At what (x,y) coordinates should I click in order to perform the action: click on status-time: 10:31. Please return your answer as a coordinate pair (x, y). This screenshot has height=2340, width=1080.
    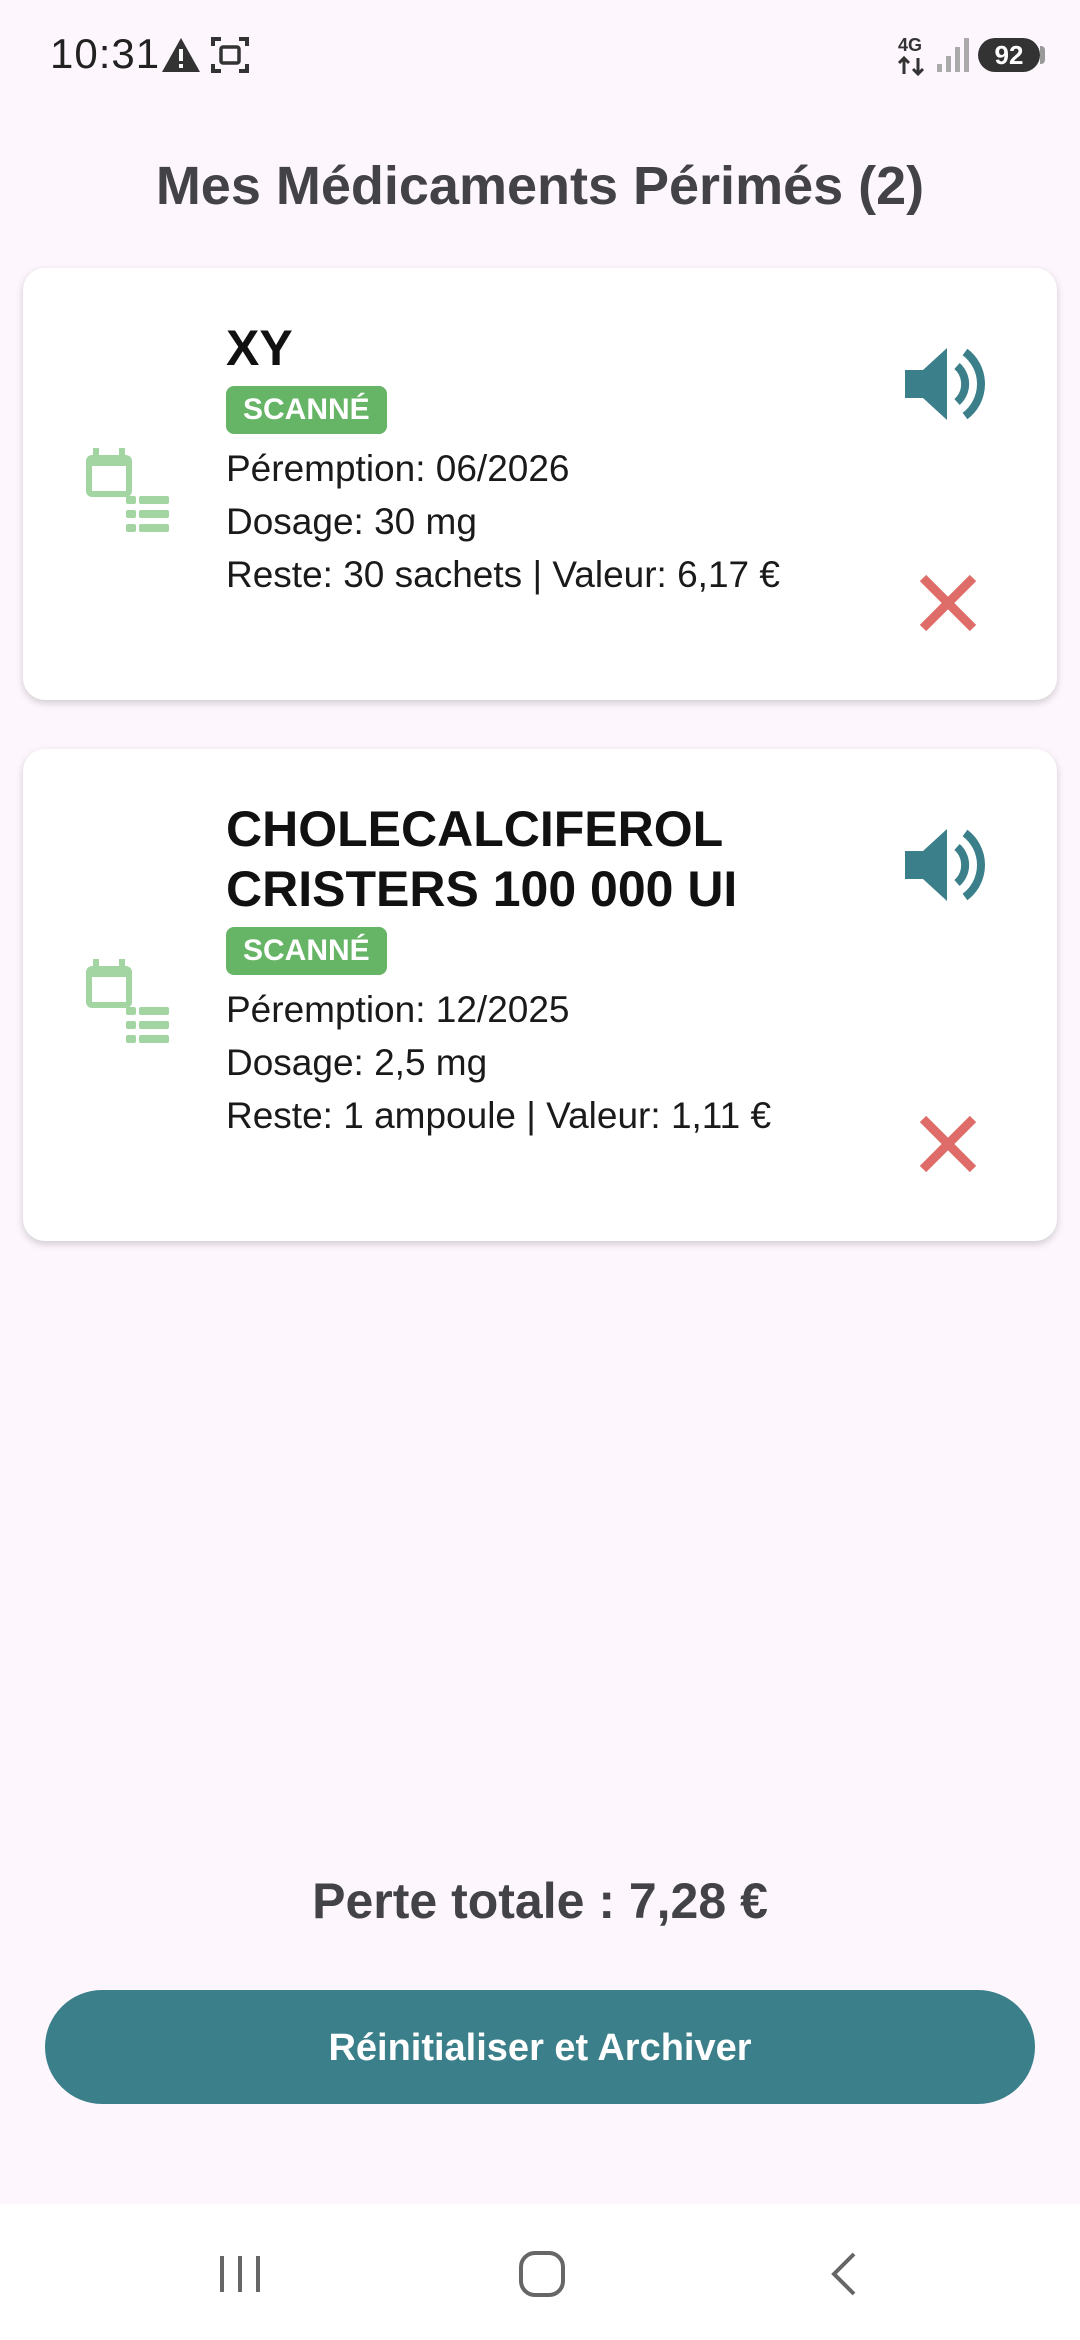
    Looking at the image, I should click on (105, 53).